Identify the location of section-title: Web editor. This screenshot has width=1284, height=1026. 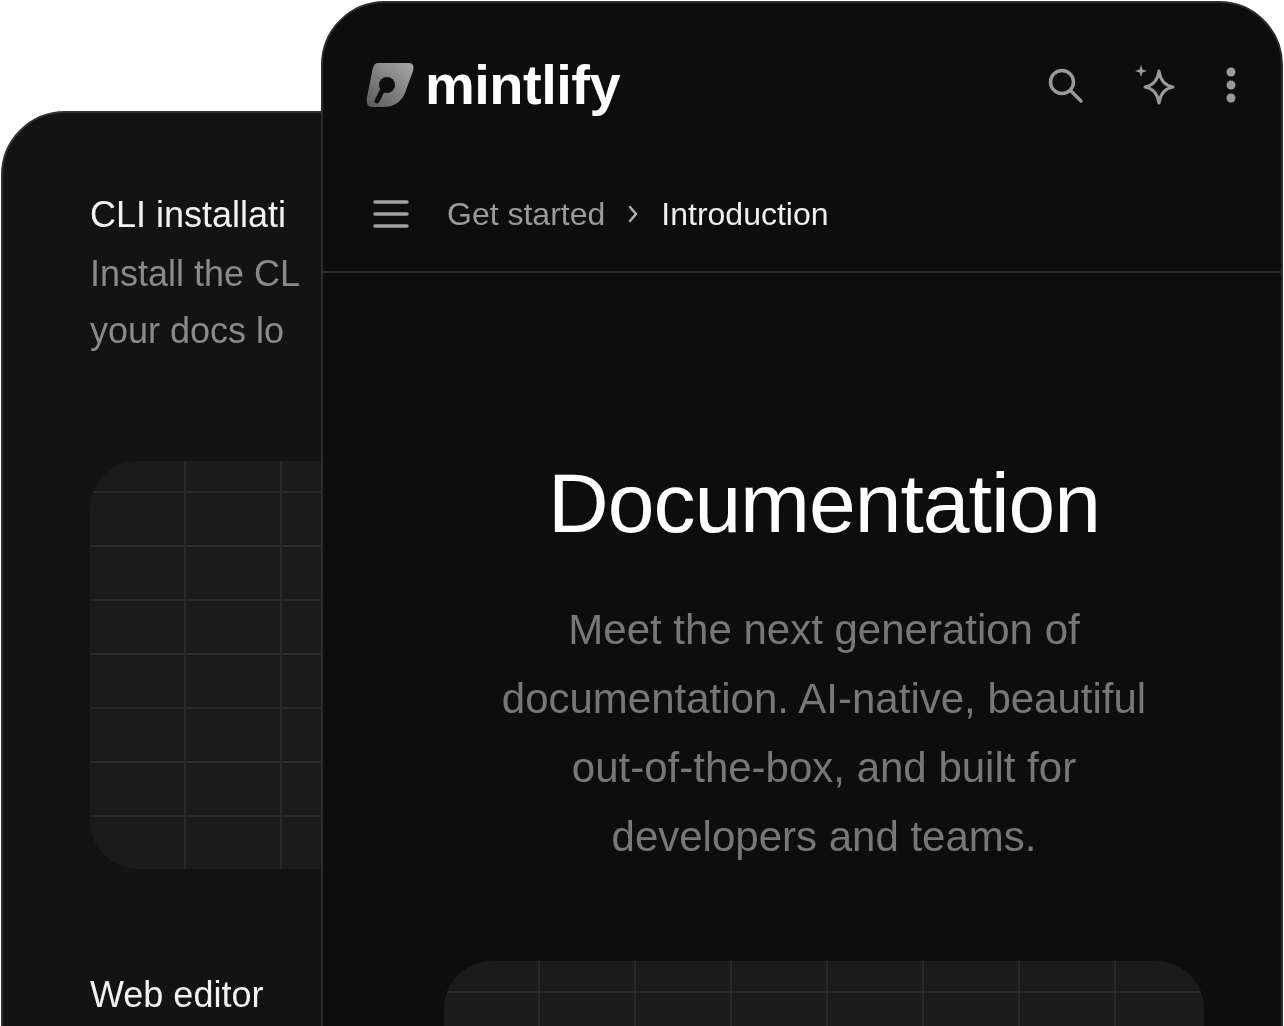
(177, 995).